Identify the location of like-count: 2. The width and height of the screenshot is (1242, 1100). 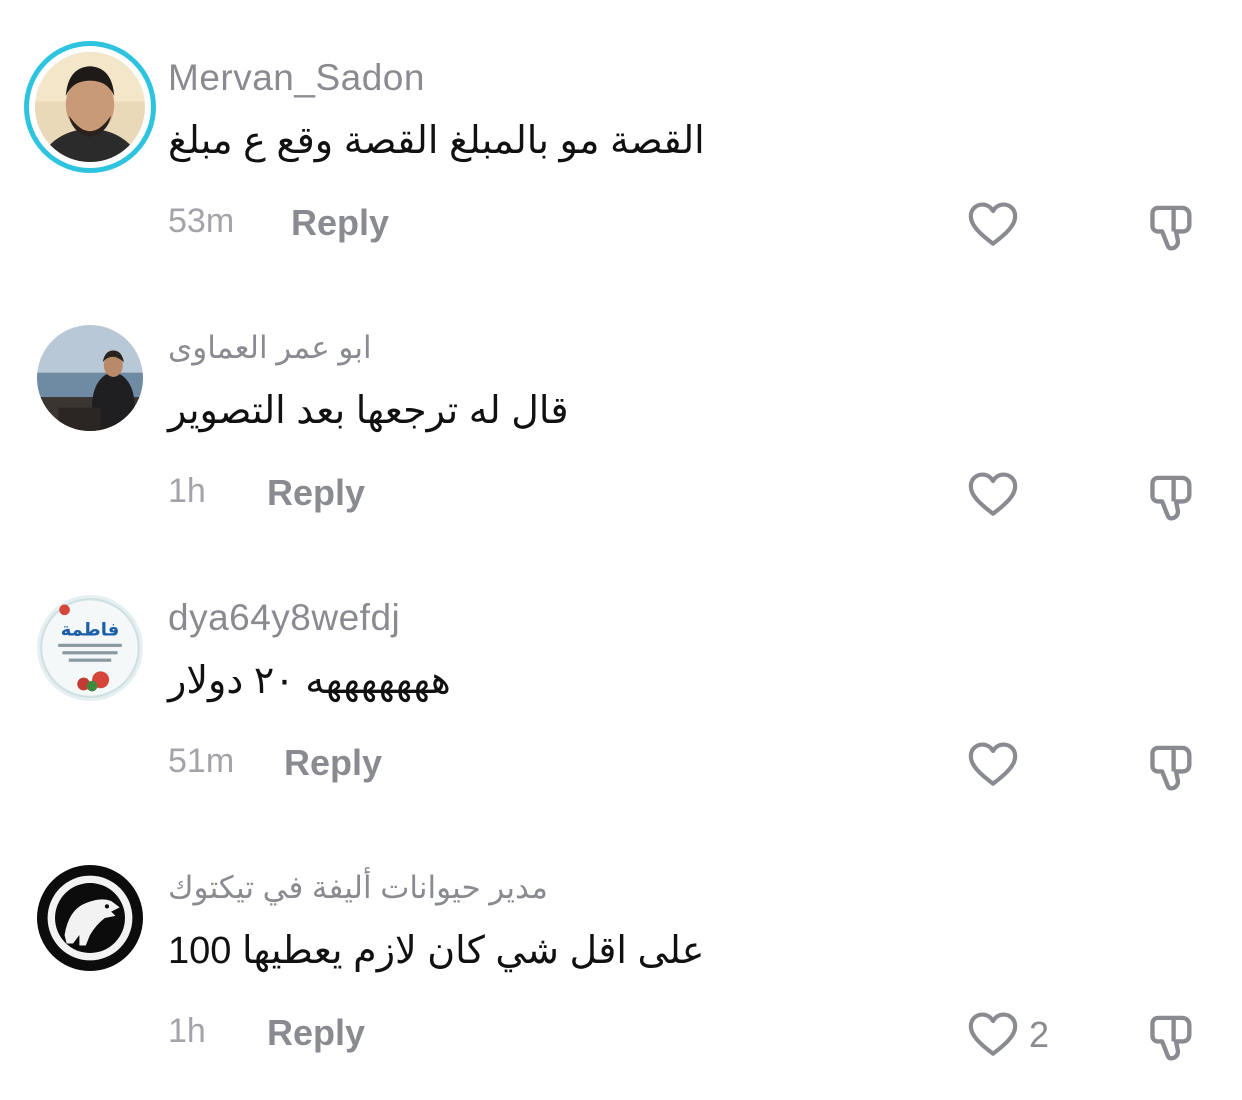
(1039, 1034).